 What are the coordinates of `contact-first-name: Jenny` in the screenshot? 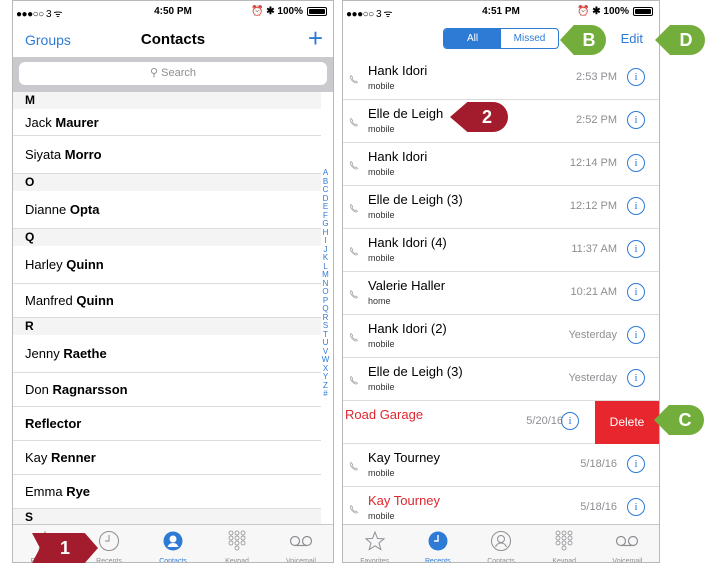 It's located at (42, 353).